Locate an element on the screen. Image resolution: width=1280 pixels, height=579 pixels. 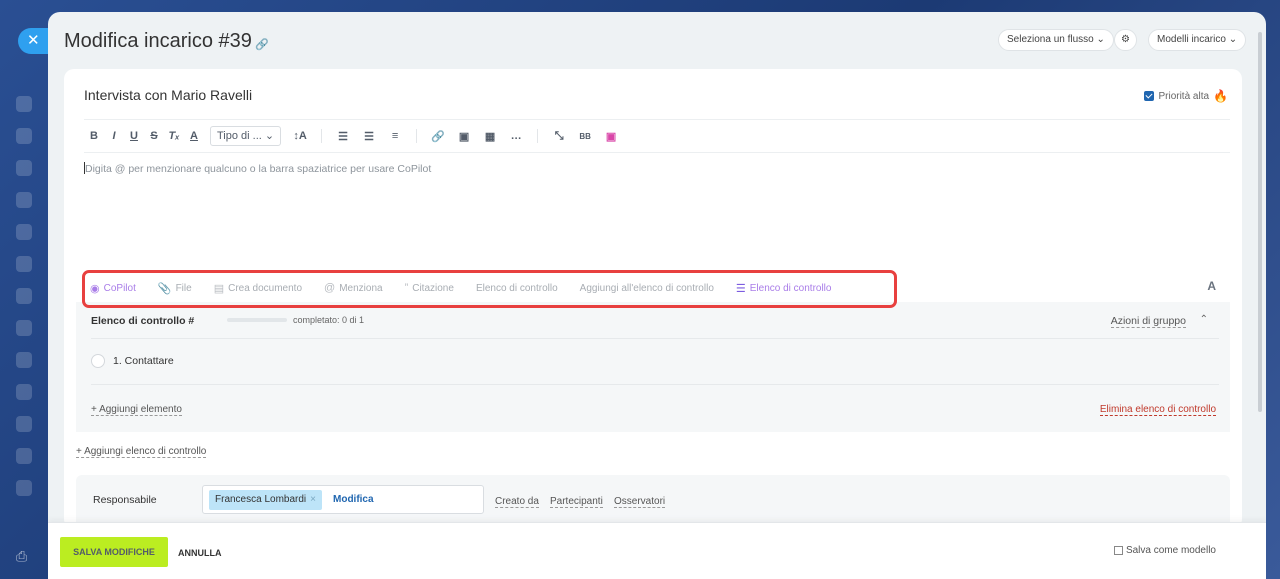
assignee-field: Francesca Lombardi × Modifica is located at coordinates (343, 499).